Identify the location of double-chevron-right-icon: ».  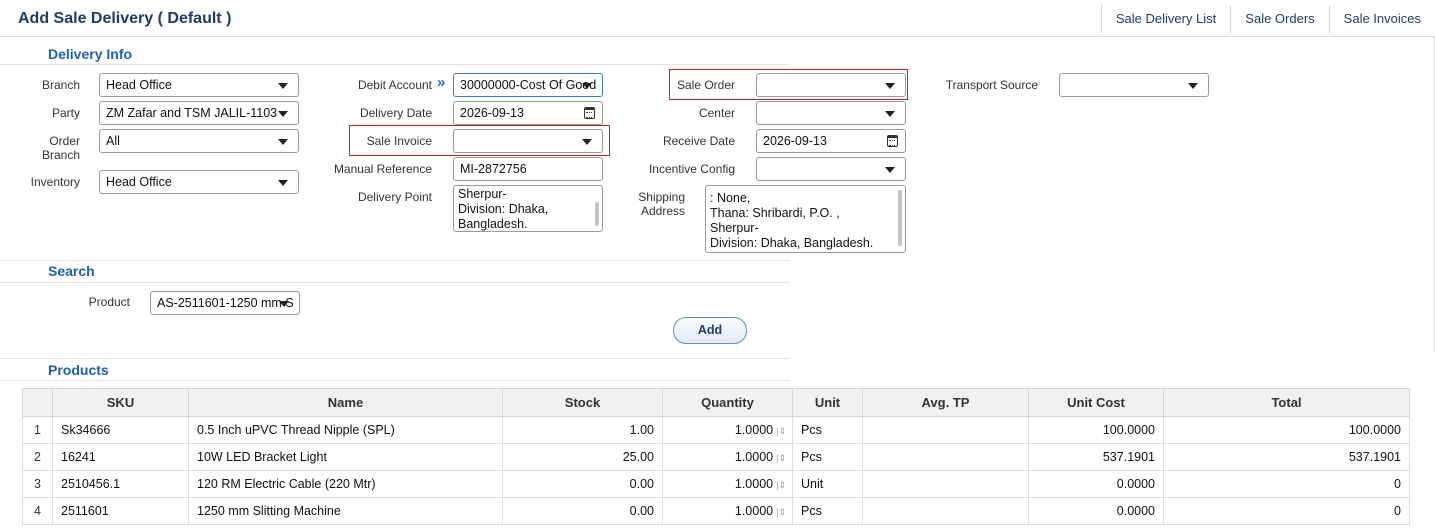
(441, 82).